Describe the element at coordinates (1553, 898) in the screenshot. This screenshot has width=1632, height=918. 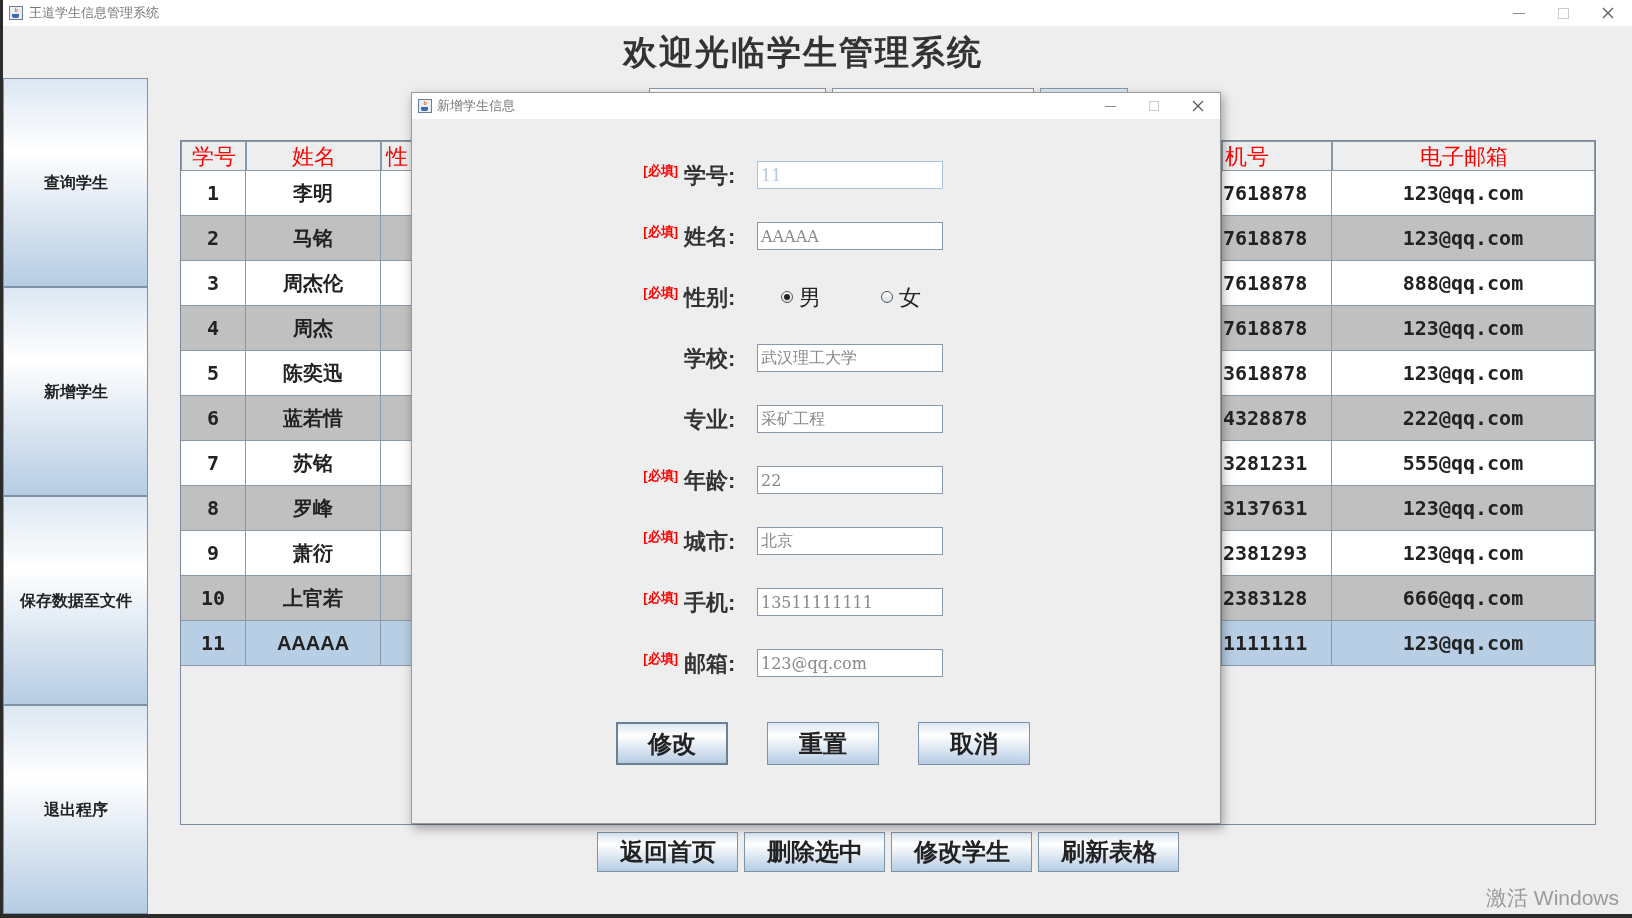
I see `activation-notice: 激活 Windows` at that location.